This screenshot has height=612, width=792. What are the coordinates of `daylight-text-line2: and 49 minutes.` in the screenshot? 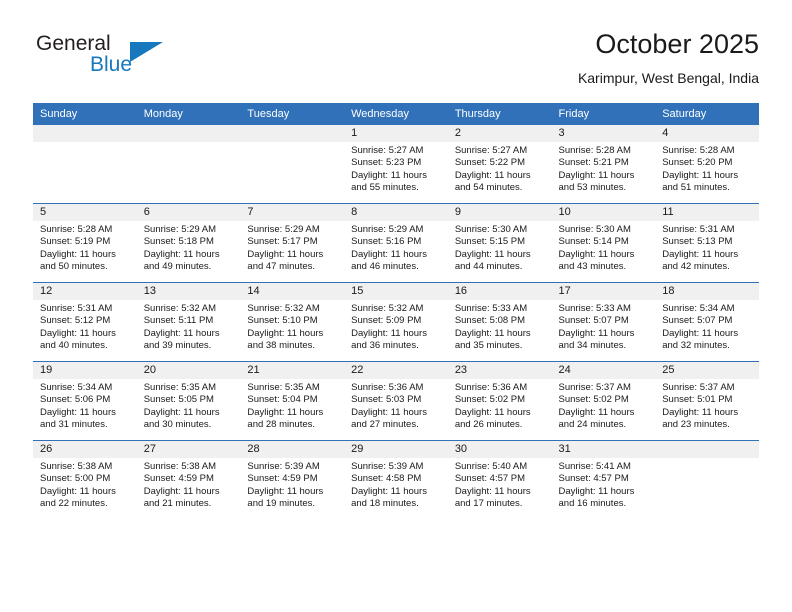 It's located at (177, 266).